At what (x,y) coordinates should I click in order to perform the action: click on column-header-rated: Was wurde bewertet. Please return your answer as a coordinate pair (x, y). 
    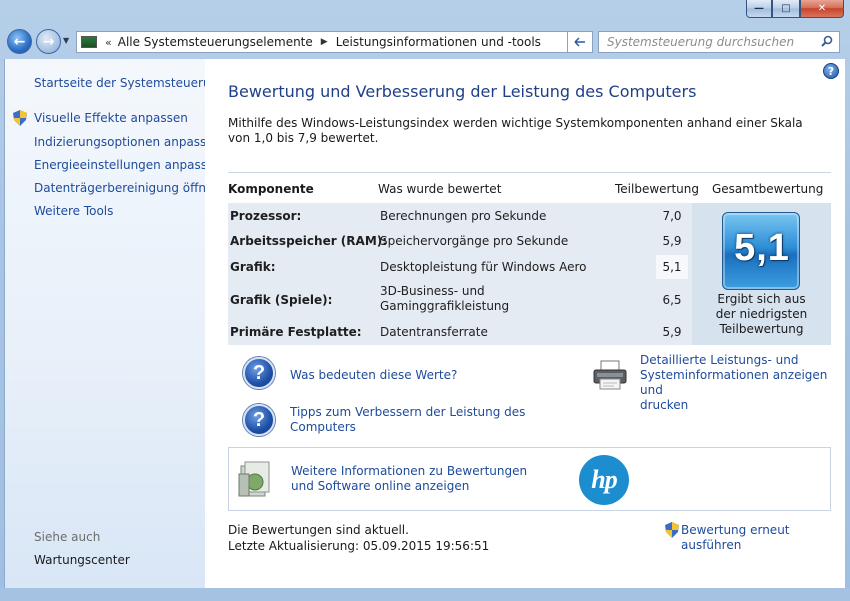
    Looking at the image, I should click on (440, 189).